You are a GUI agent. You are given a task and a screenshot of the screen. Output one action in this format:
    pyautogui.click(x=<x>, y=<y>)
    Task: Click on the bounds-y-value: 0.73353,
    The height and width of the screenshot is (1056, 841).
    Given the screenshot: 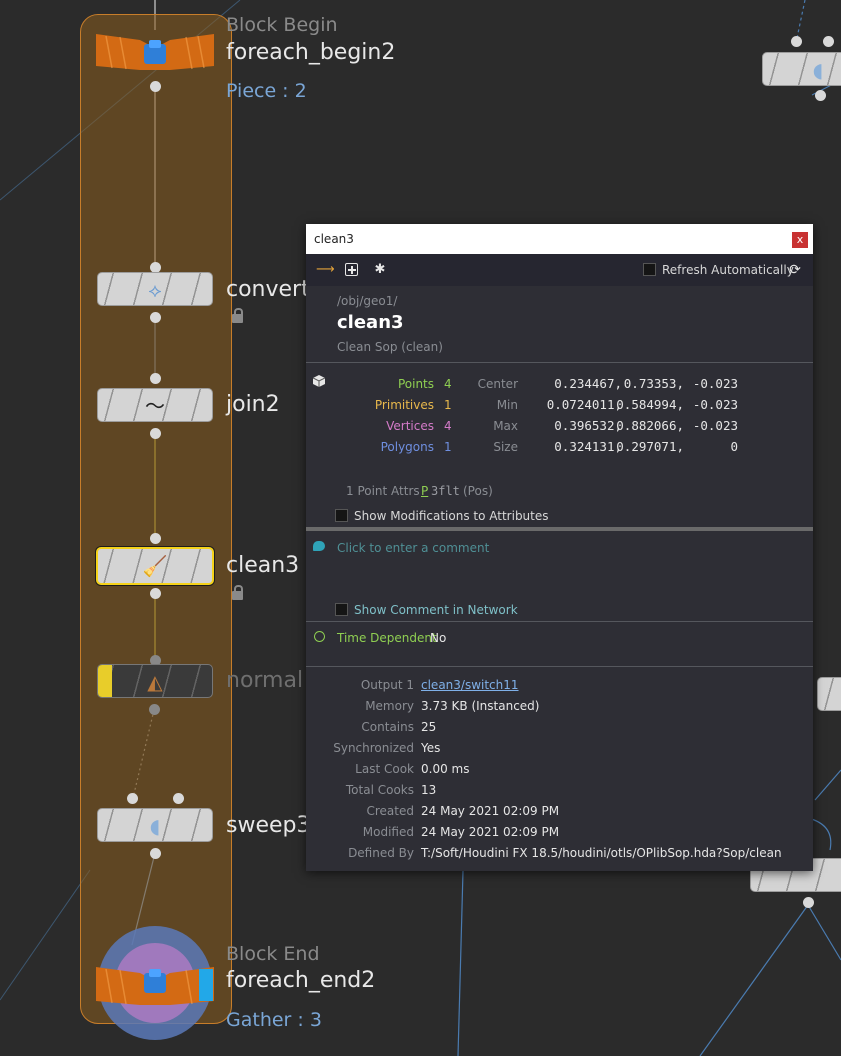 What is the action you would take?
    pyautogui.click(x=653, y=383)
    